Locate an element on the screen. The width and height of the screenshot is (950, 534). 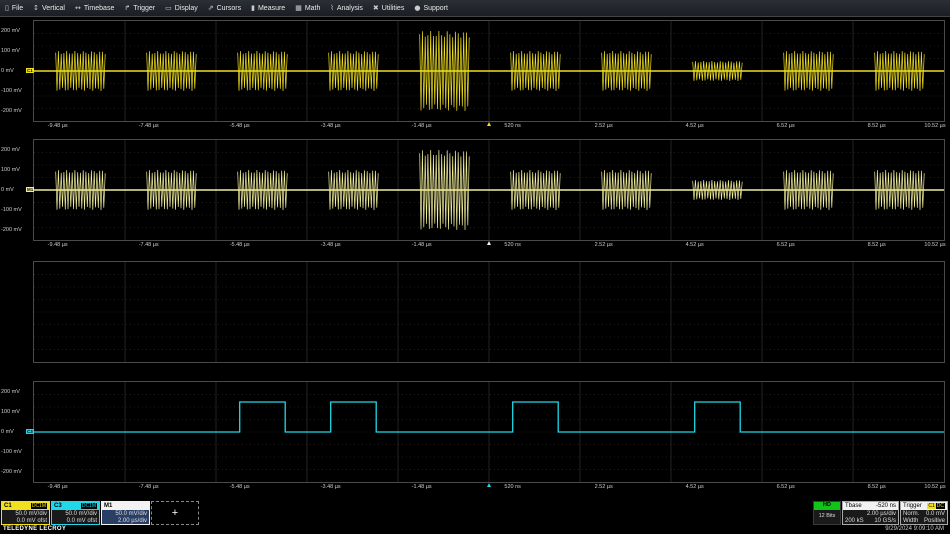
math-icon: ▦ is located at coordinates (298, 8).